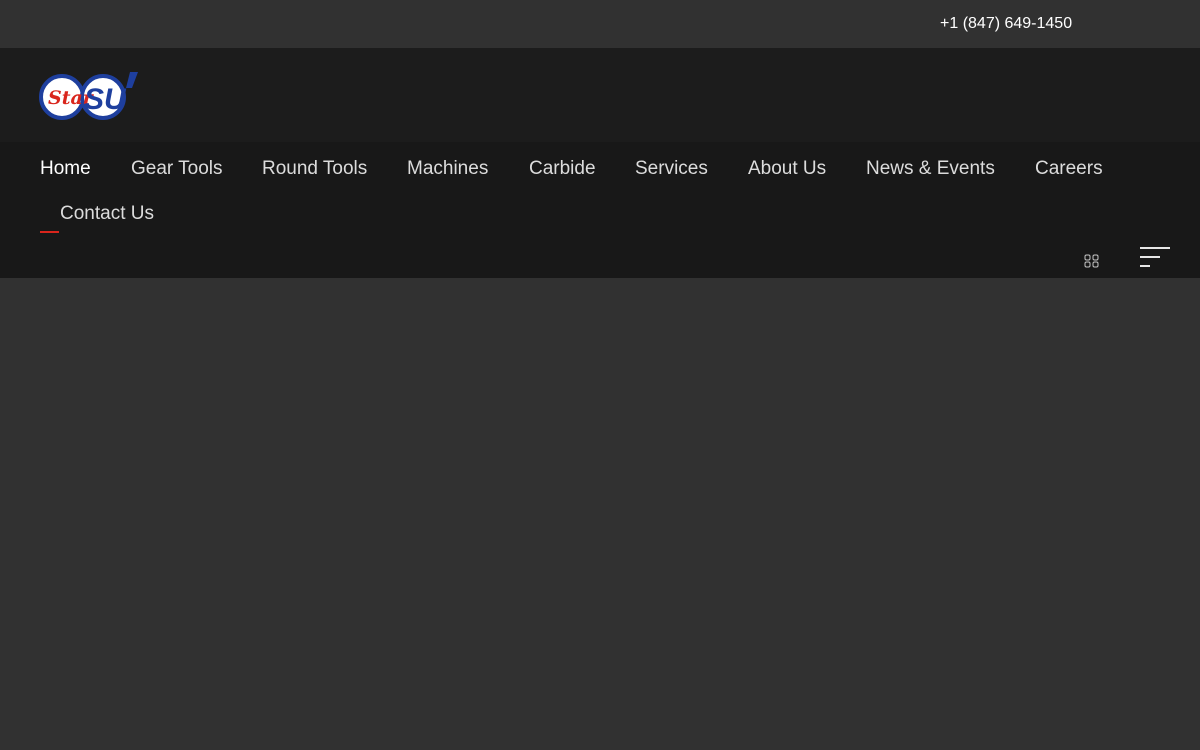  Describe the element at coordinates (787, 169) in the screenshot. I see `nav-item-about-us: About Us` at that location.